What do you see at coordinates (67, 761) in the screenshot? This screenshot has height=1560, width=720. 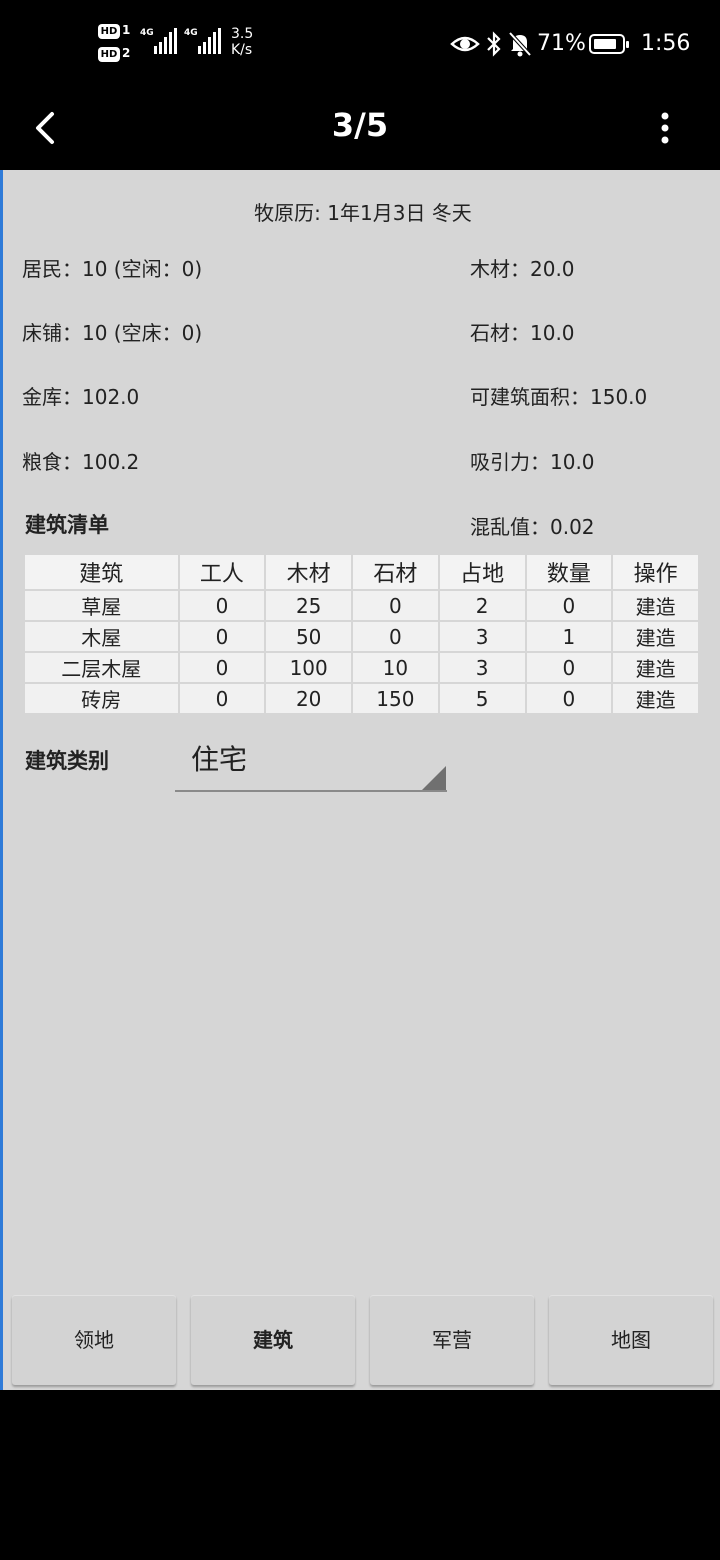 I see `building-category-label: 建筑类别` at bounding box center [67, 761].